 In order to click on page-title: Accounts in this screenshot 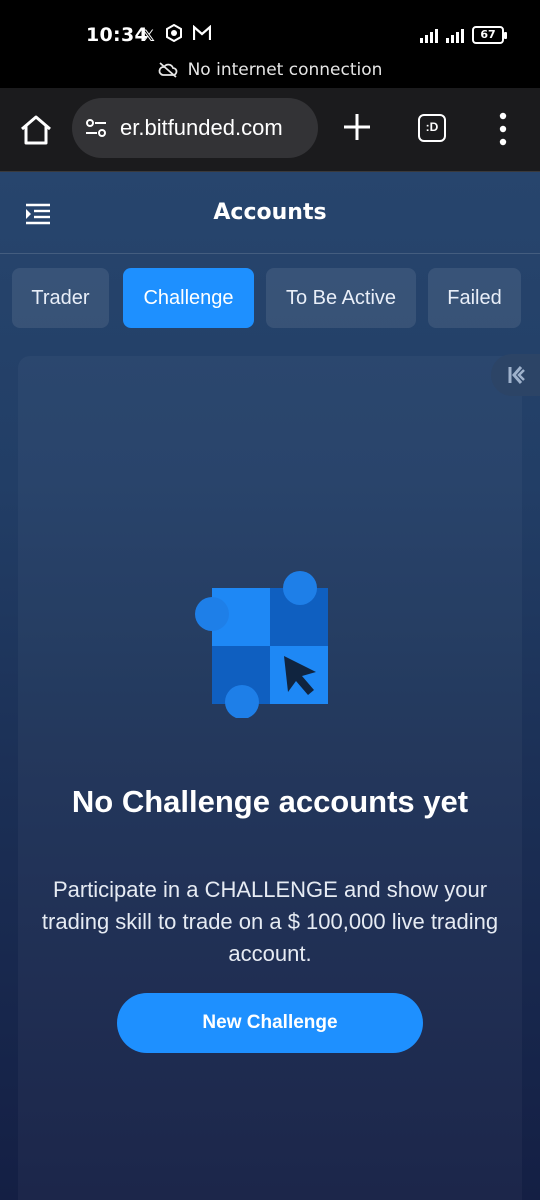, I will do `click(270, 212)`.